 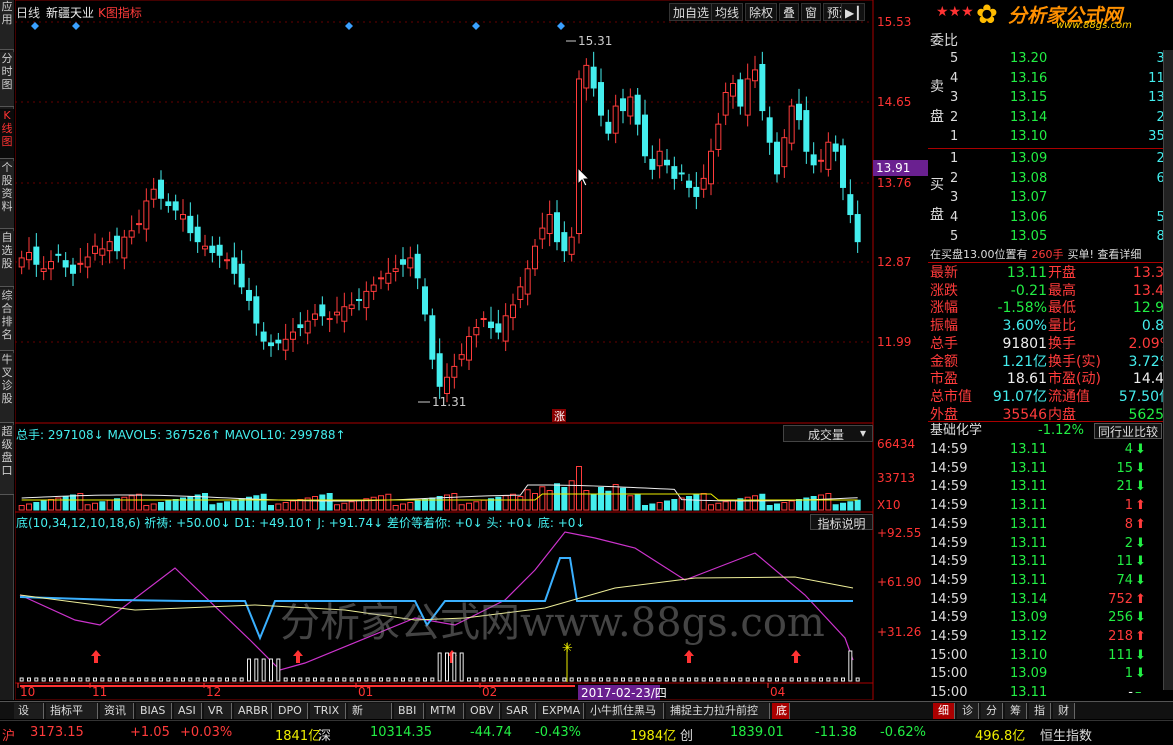 What do you see at coordinates (1016, 711) in the screenshot?
I see `panel-tab-3: 筹` at bounding box center [1016, 711].